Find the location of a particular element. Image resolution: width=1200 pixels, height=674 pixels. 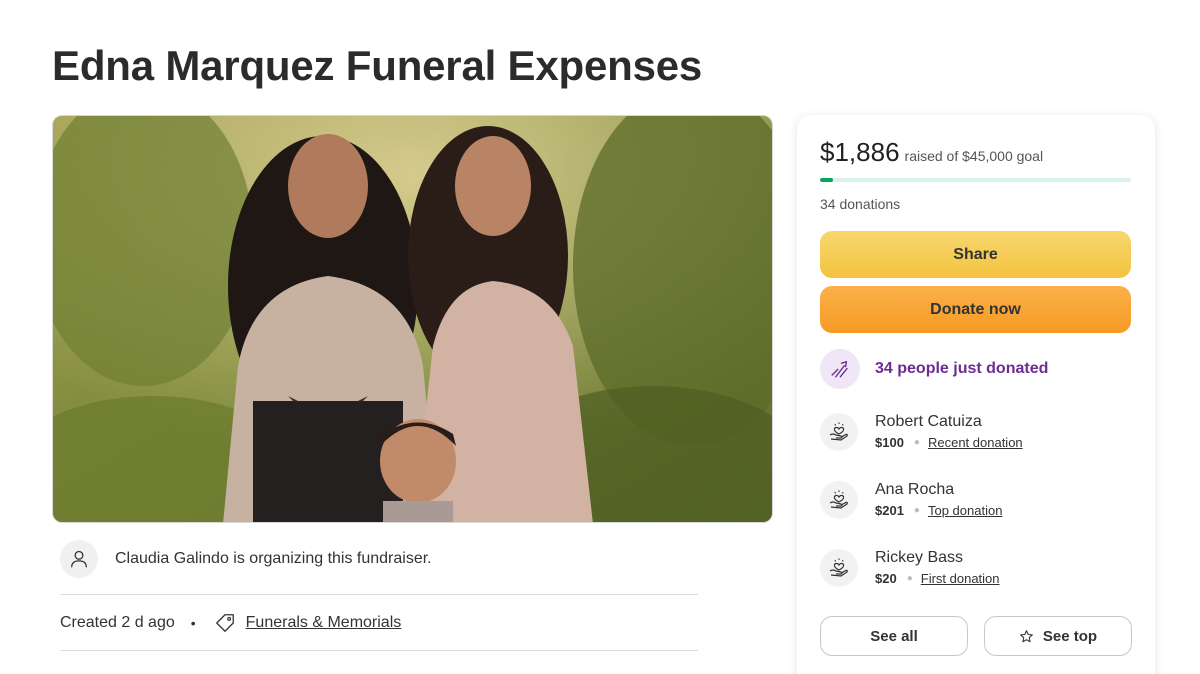

donor-amount: $100 is located at coordinates (889, 442).